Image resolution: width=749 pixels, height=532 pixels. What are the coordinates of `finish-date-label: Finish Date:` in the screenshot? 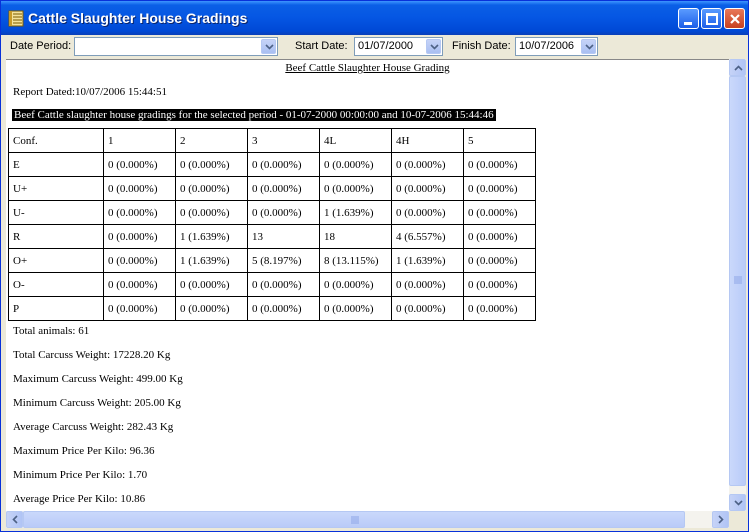 It's located at (481, 46).